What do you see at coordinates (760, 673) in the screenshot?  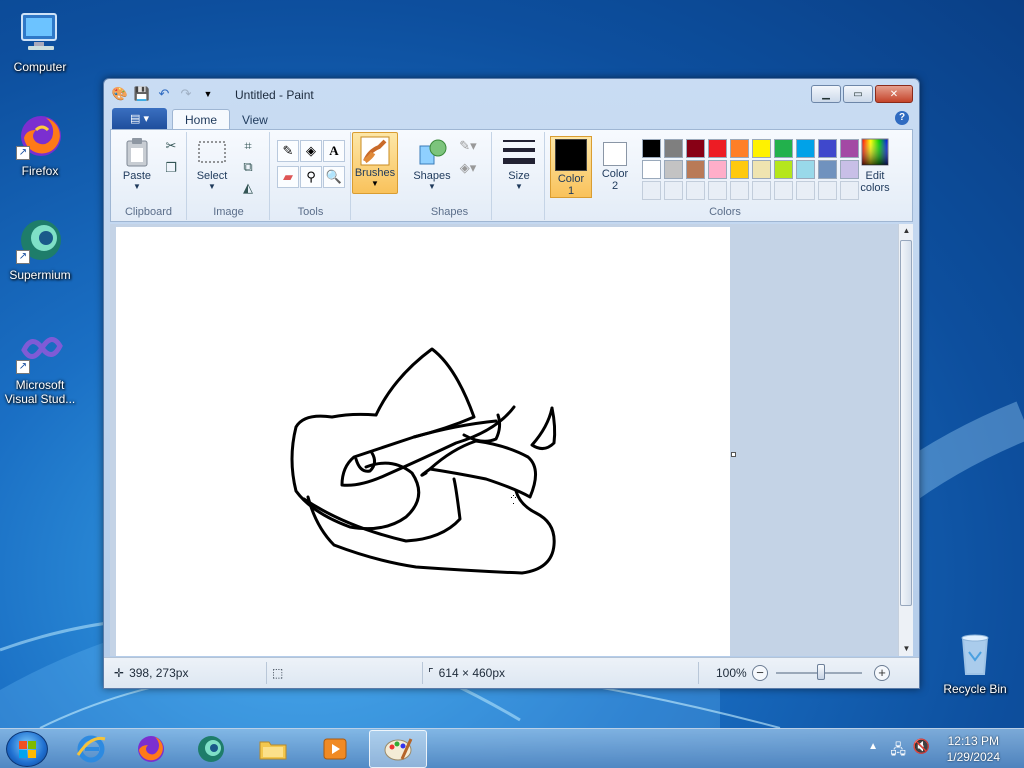 I see `zoom-out-button: −` at bounding box center [760, 673].